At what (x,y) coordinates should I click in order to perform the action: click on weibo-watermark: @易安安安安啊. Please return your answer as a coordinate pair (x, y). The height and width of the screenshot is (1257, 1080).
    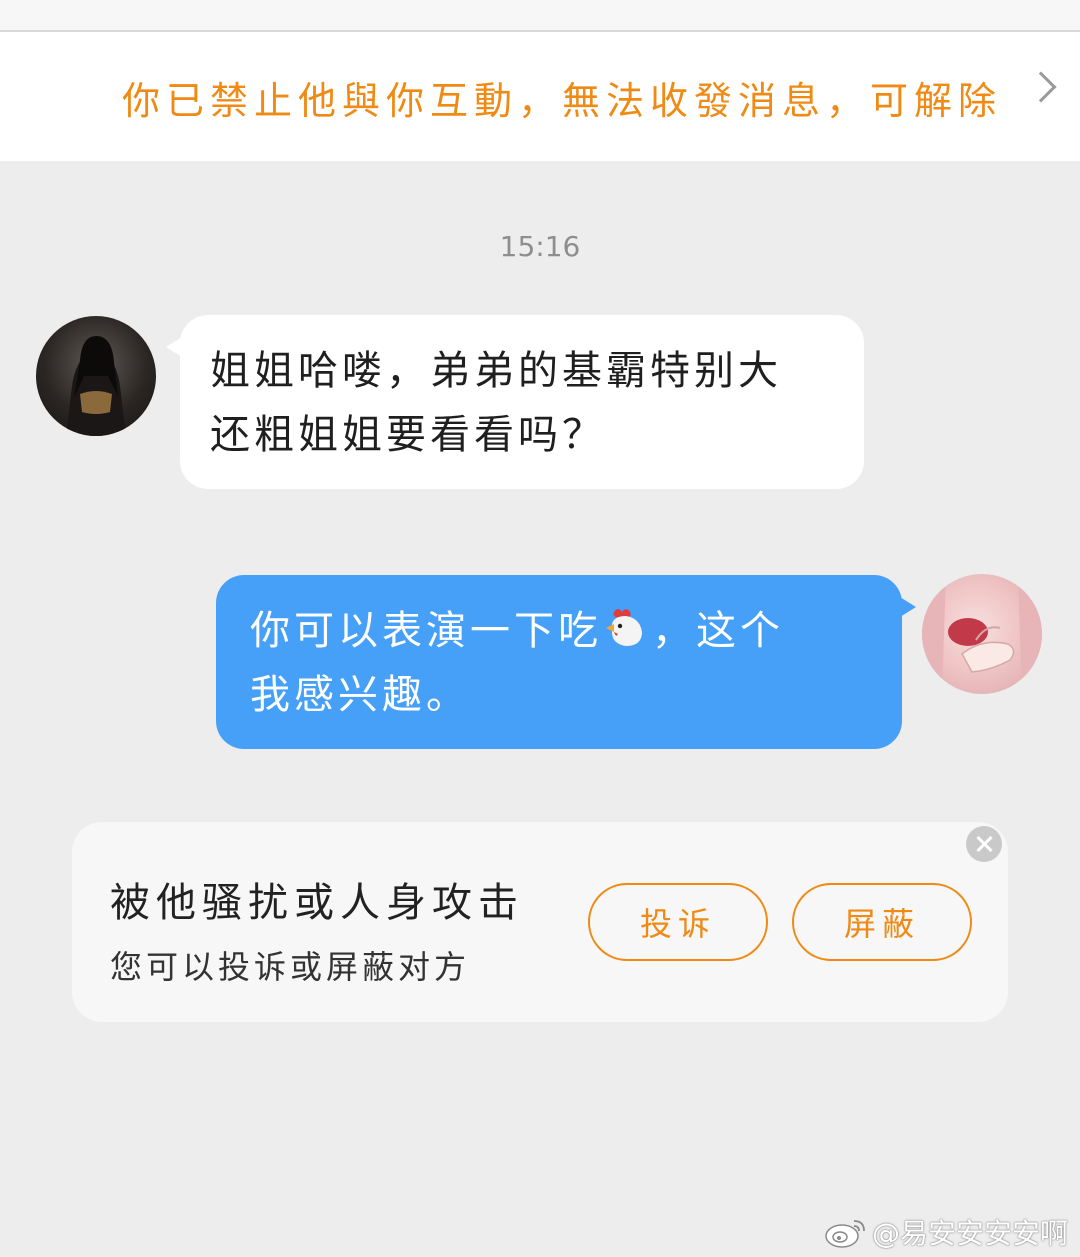
    Looking at the image, I should click on (946, 1232).